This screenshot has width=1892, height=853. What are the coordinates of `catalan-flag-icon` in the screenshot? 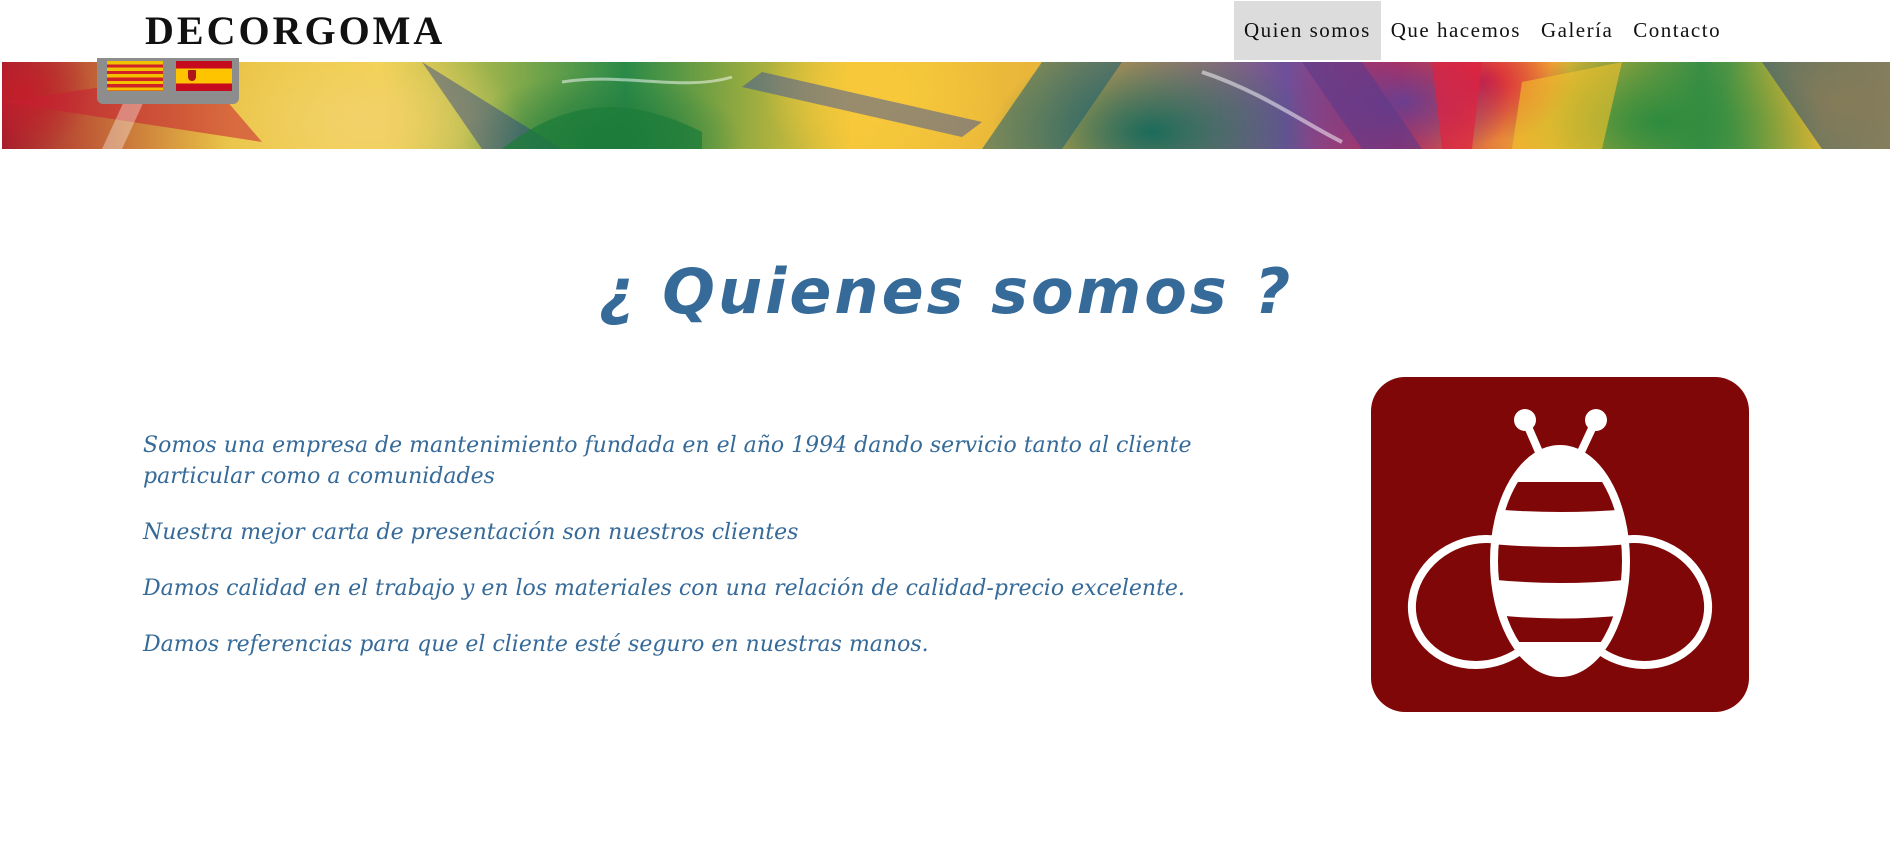 It's located at (135, 76).